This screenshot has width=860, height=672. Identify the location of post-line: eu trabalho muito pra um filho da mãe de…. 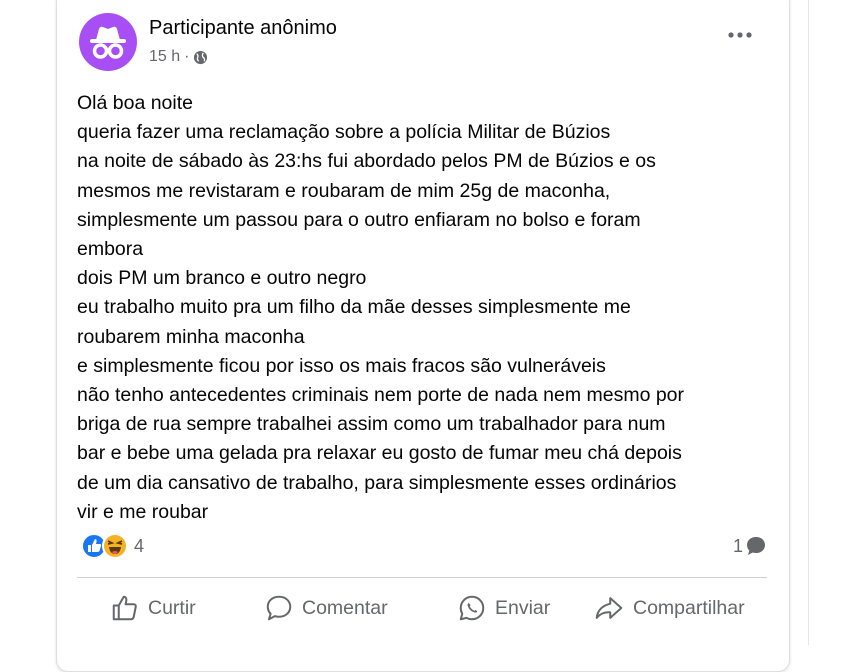
(354, 307).